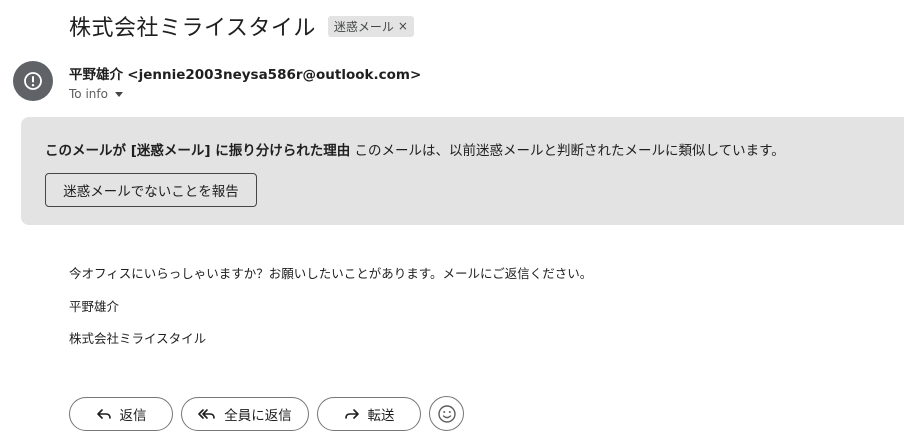  Describe the element at coordinates (403, 26) in the screenshot. I see `remove-label-icon: ×` at that location.